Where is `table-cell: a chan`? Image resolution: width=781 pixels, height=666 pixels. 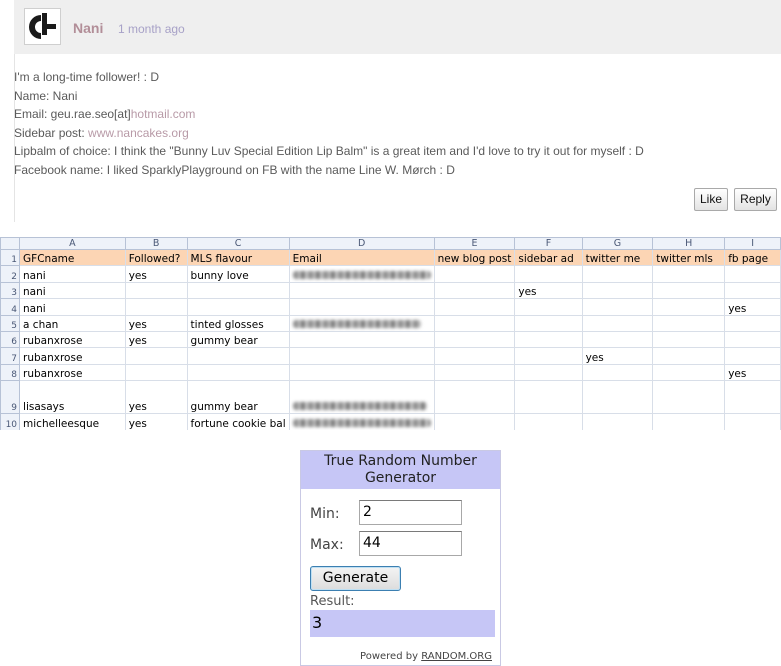
table-cell: a chan is located at coordinates (72, 323).